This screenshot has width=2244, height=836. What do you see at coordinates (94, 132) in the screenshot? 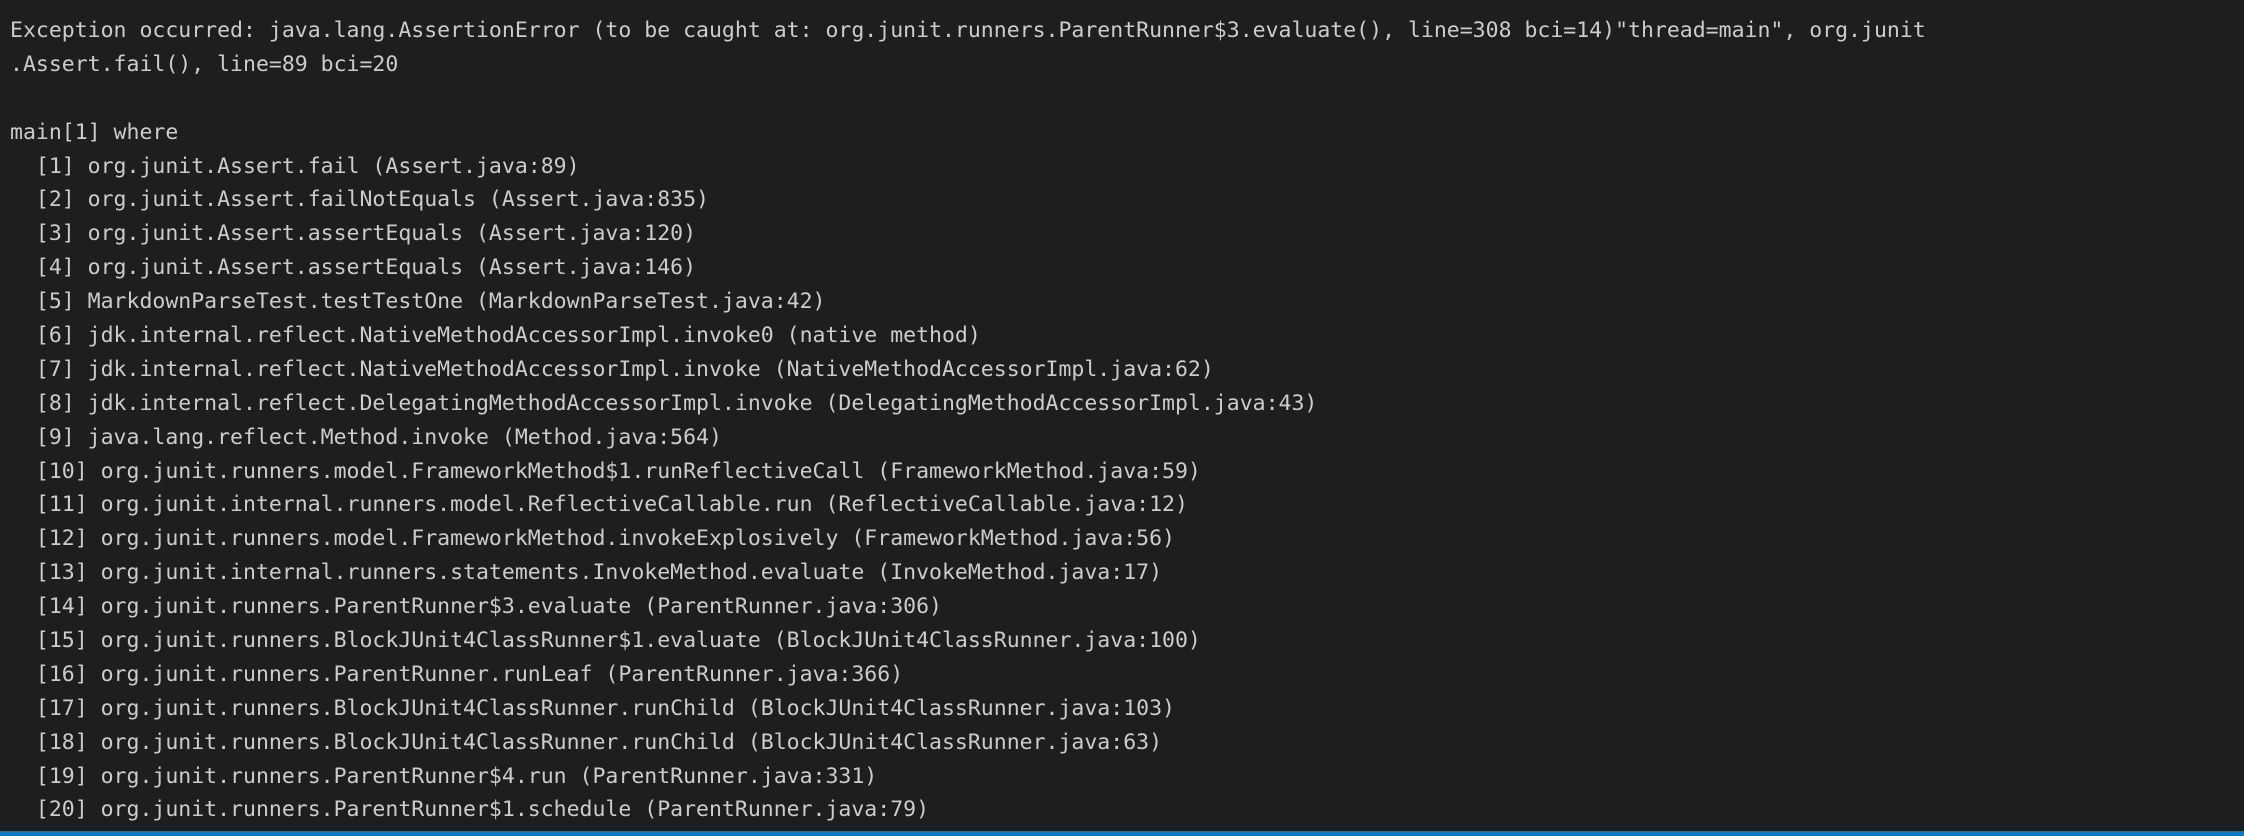
I see `debugger-prompt-command: main[1] where` at bounding box center [94, 132].